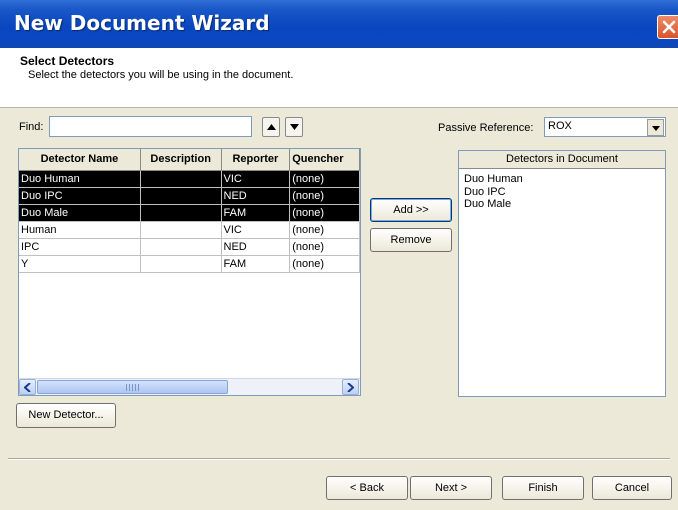 This screenshot has width=678, height=510. What do you see at coordinates (486, 128) in the screenshot?
I see `passive-reference-label: Passive Reference:` at bounding box center [486, 128].